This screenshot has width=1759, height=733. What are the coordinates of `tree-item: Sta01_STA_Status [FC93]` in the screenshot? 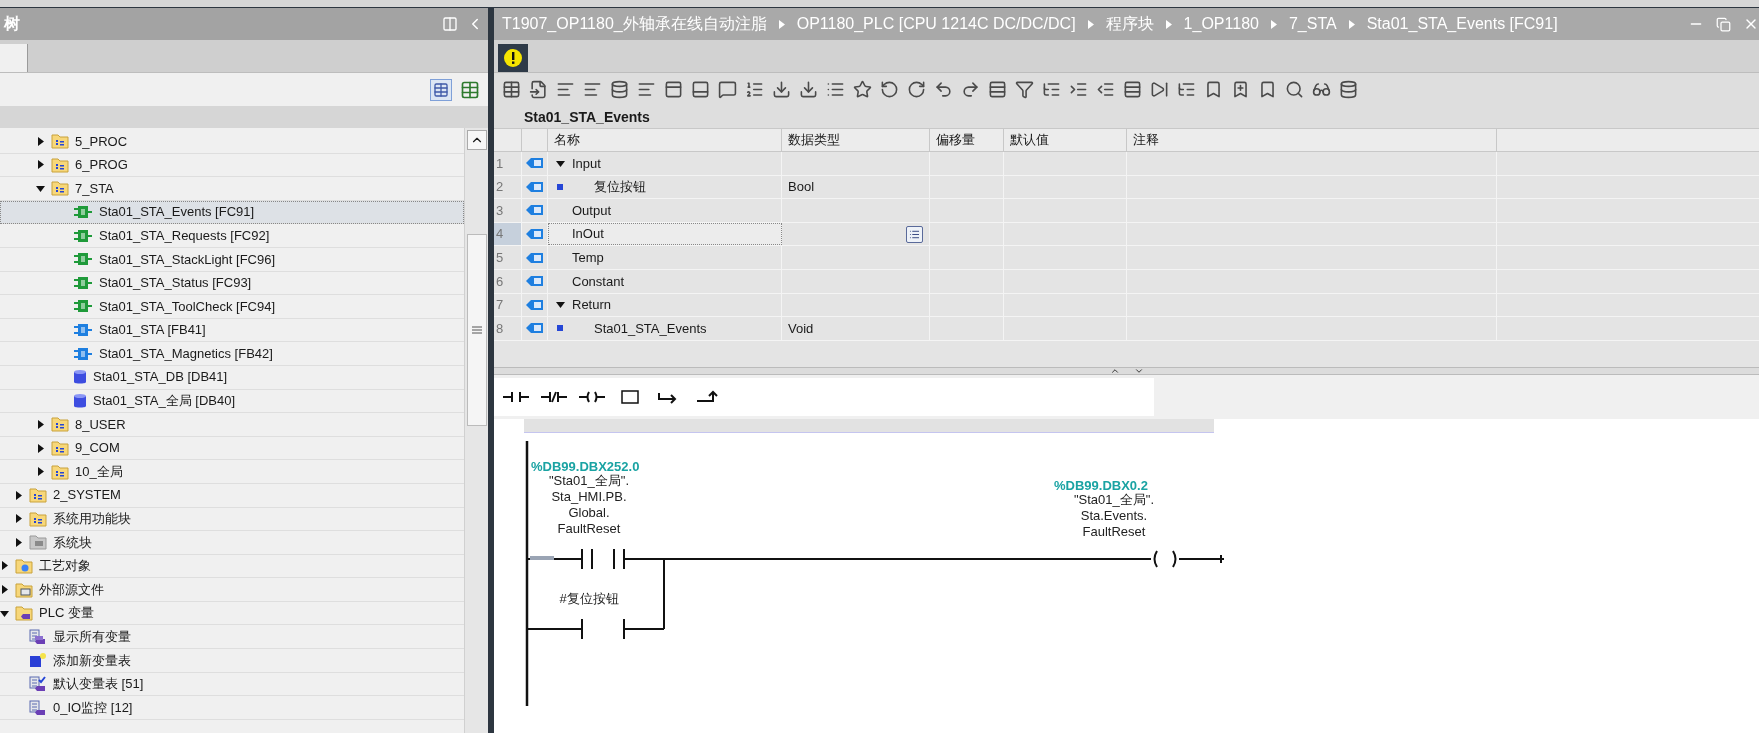 It's located at (232, 283).